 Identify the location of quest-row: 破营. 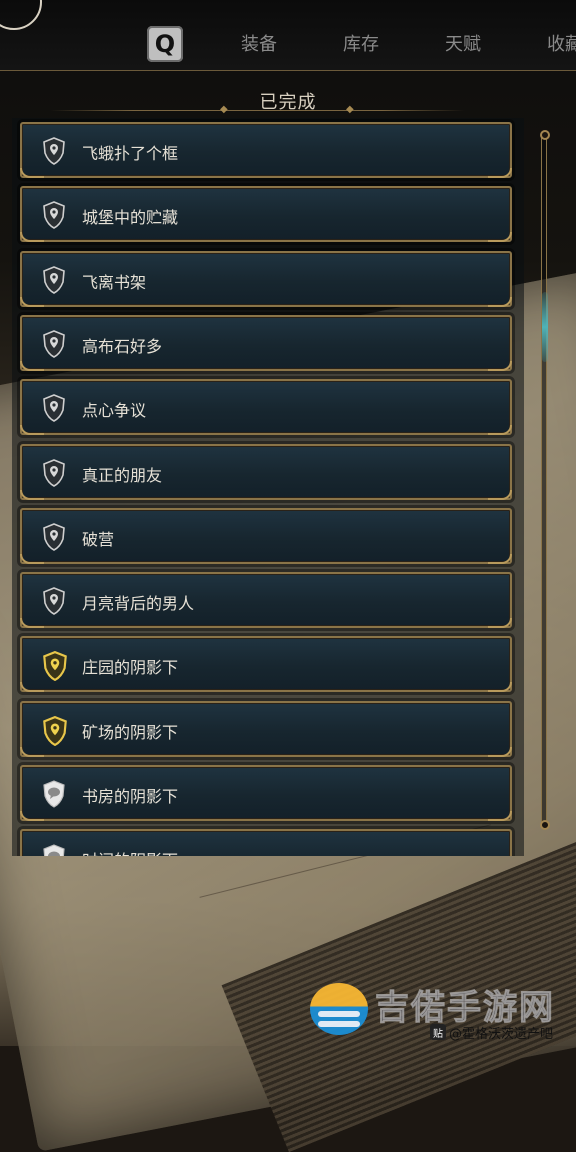
(266, 535).